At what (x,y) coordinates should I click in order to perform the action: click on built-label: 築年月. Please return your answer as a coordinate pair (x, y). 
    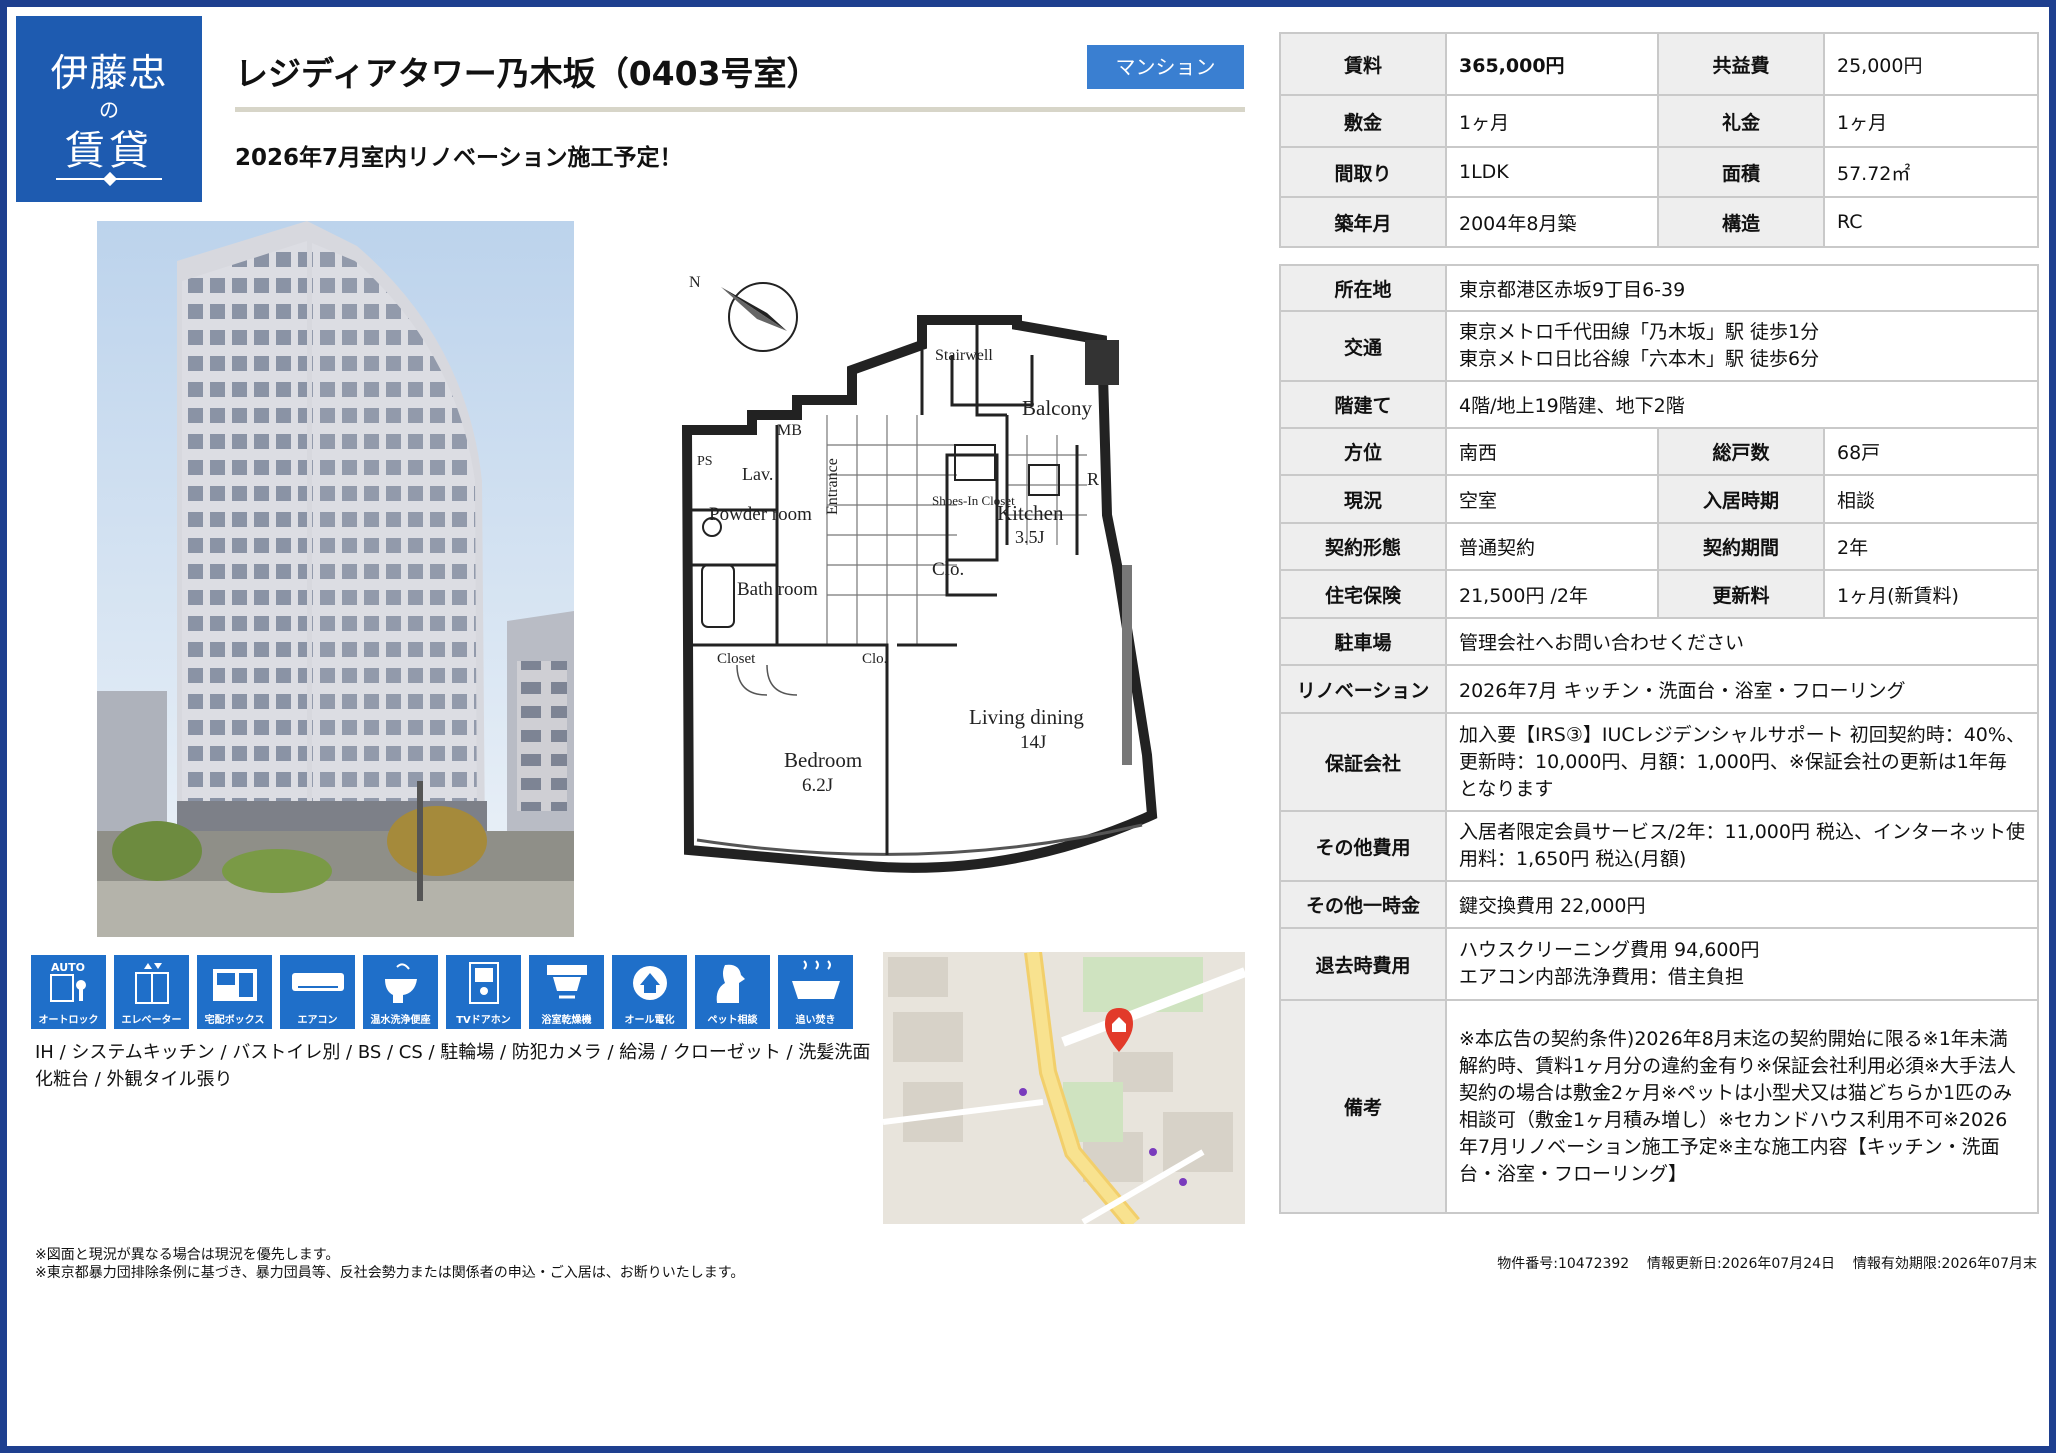
    Looking at the image, I should click on (1363, 222).